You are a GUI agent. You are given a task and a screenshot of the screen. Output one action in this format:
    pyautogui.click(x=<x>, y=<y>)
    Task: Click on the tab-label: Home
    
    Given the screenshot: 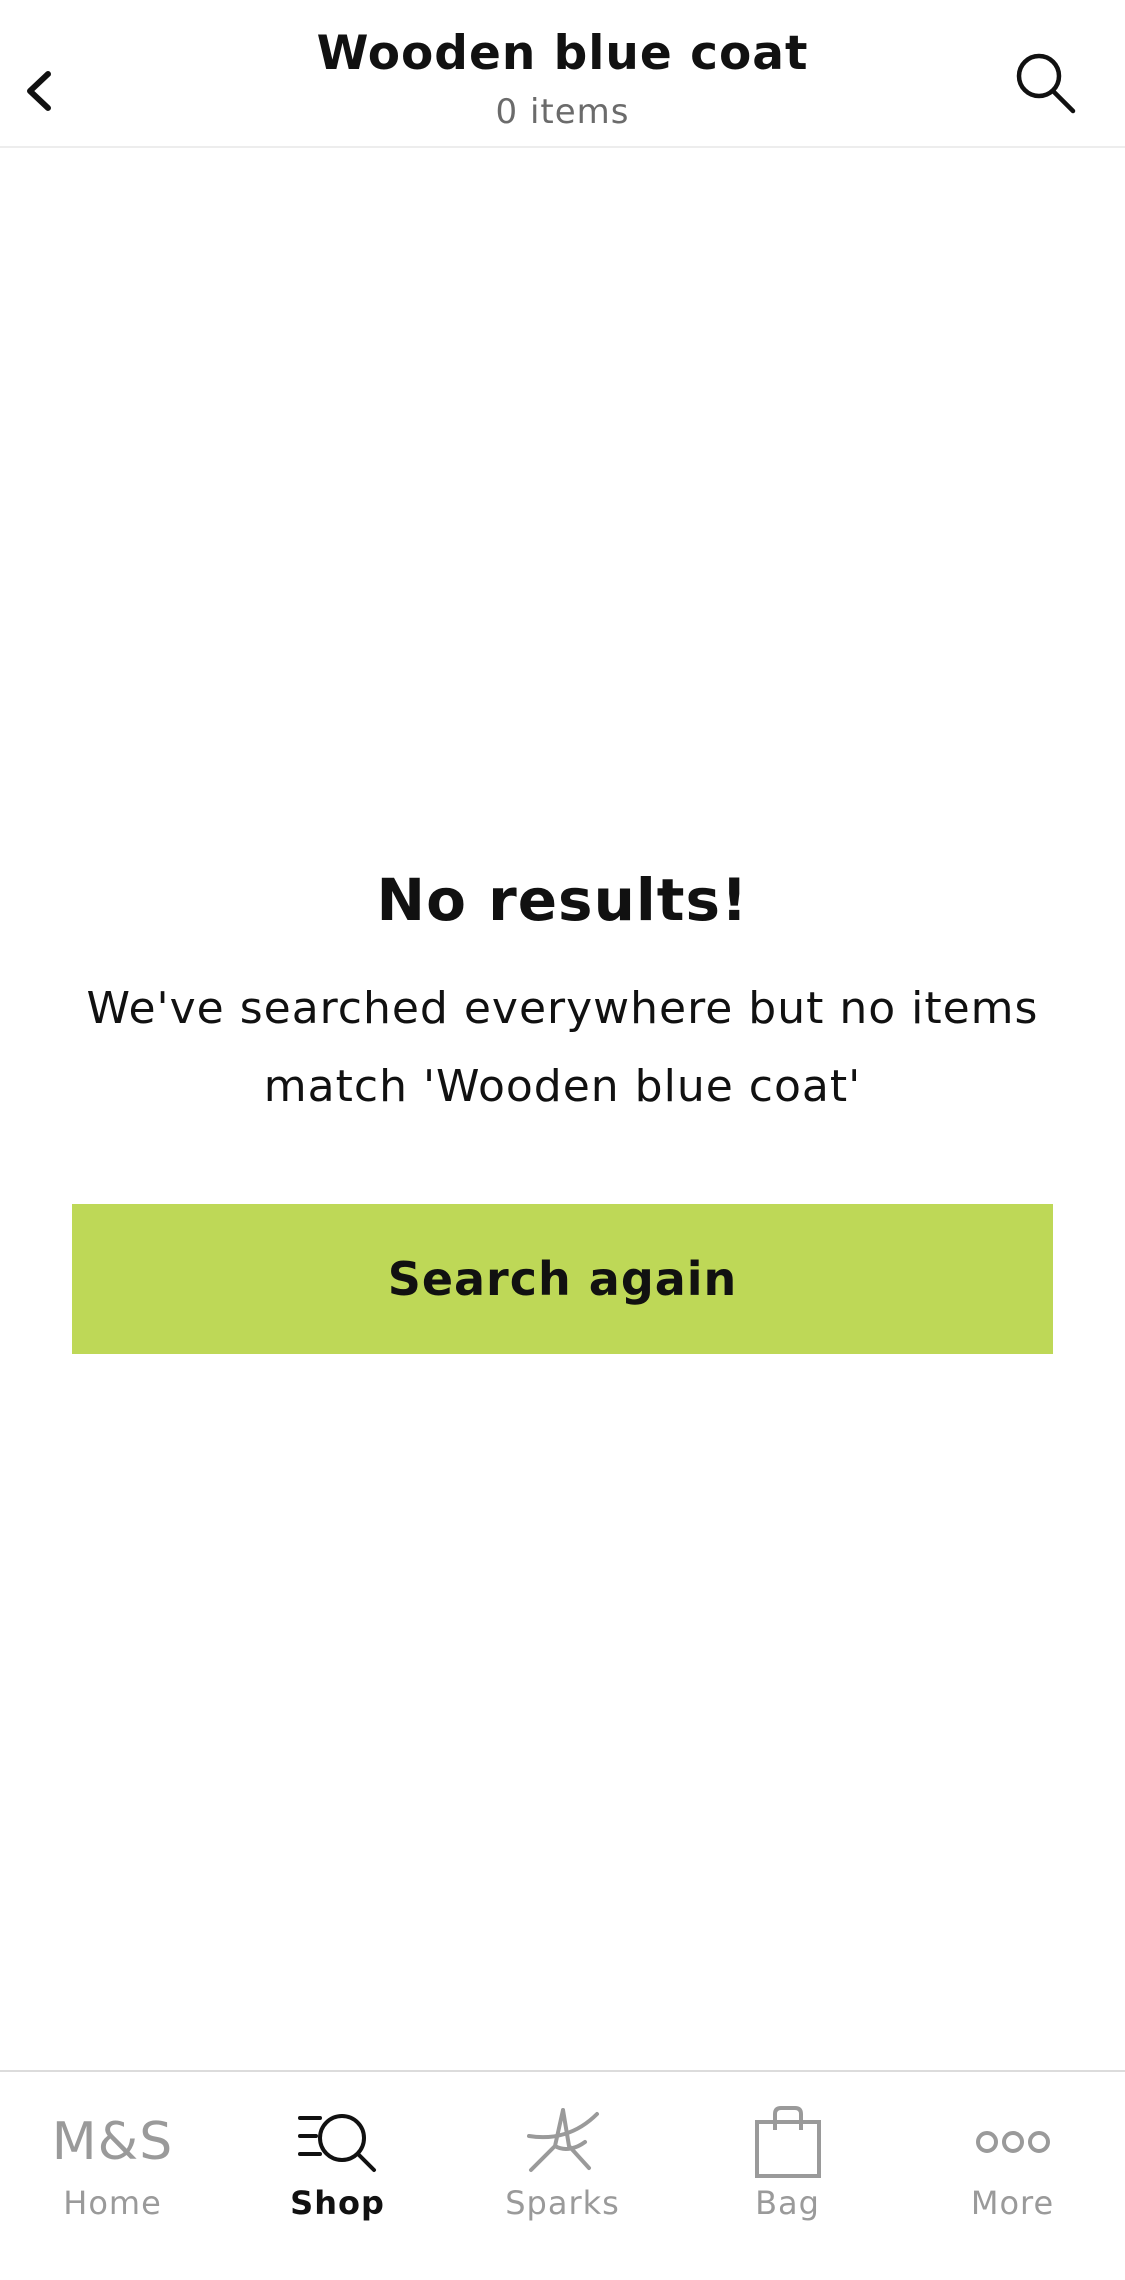 What is the action you would take?
    pyautogui.click(x=112, y=2203)
    